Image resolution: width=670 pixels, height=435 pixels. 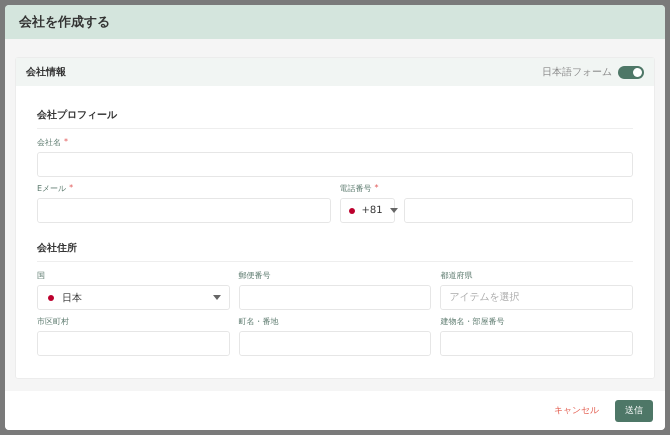 I want to click on field-label: 会社名, so click(x=49, y=142).